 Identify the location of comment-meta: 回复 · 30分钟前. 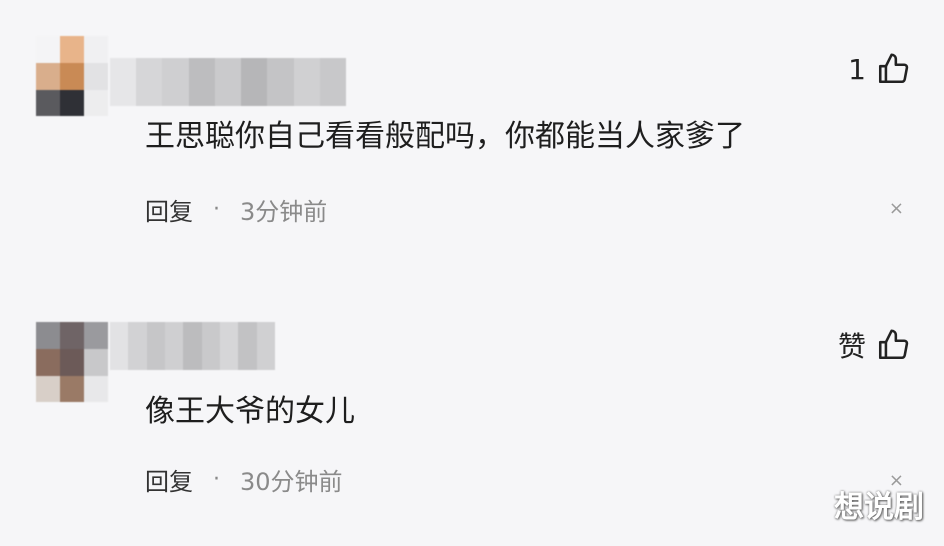
(244, 479).